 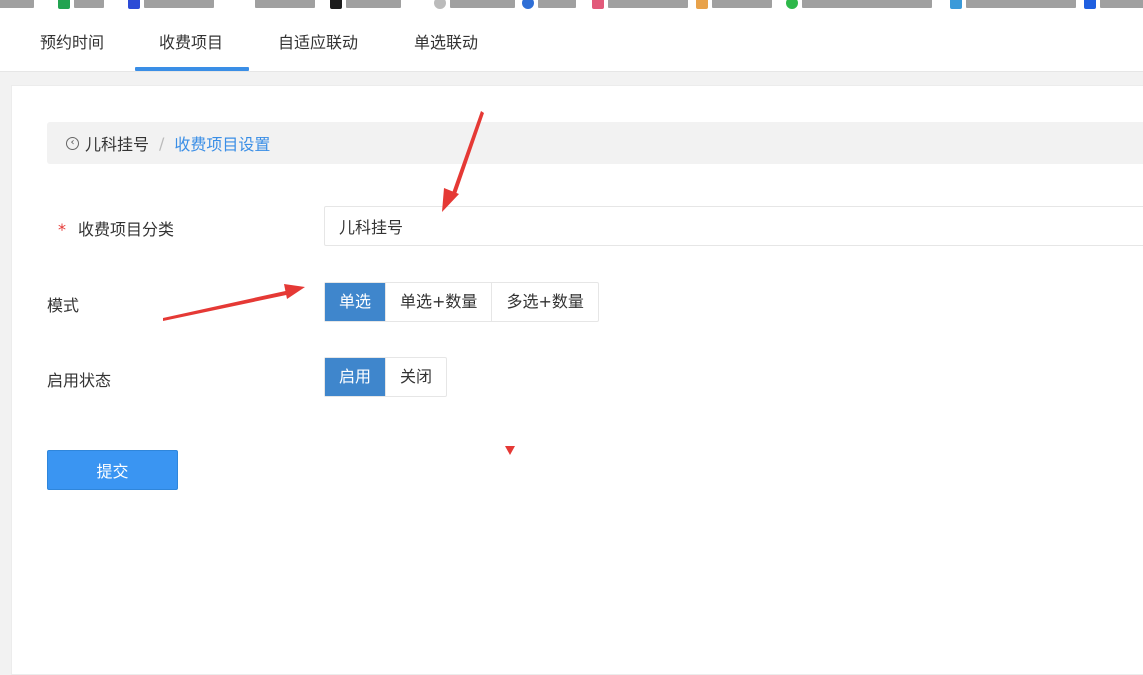 I want to click on status-label: 启用状态, so click(x=79, y=380).